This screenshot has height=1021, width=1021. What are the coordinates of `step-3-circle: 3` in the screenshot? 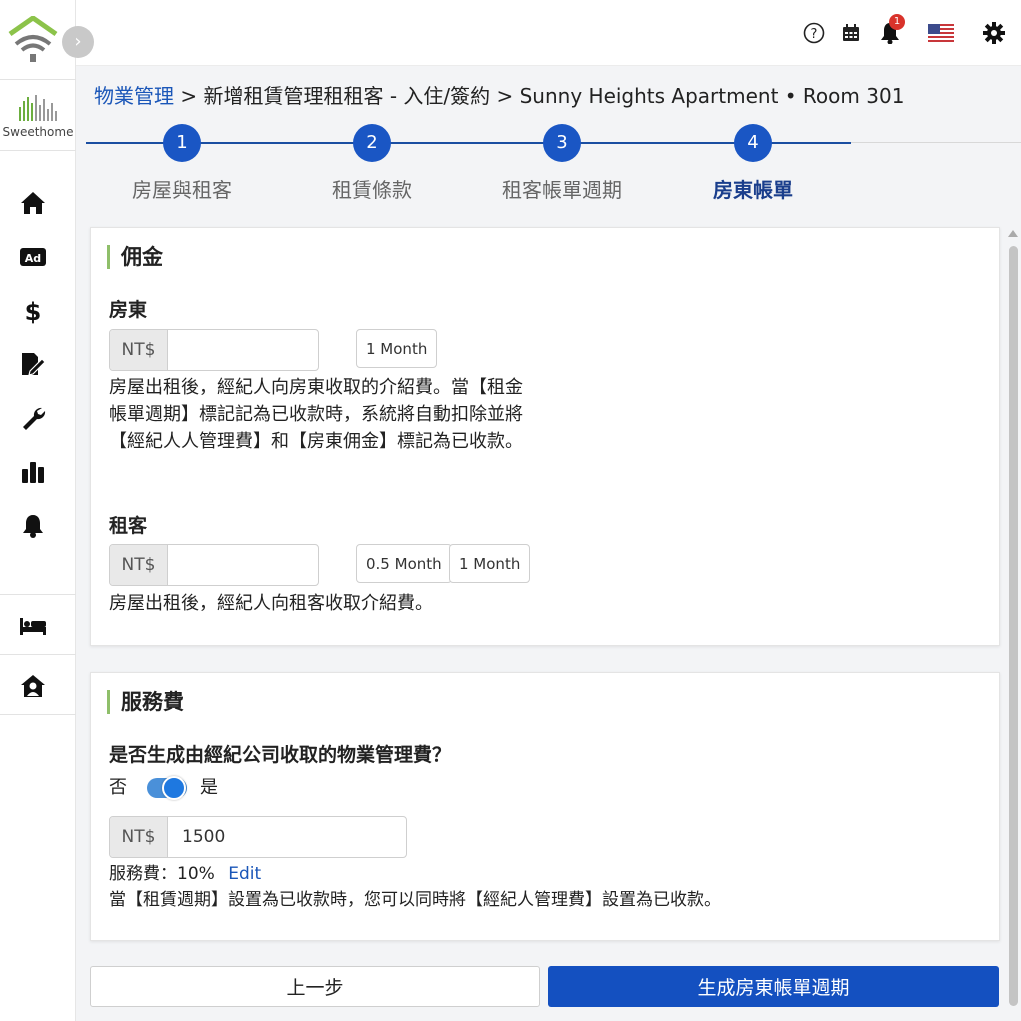 It's located at (562, 143).